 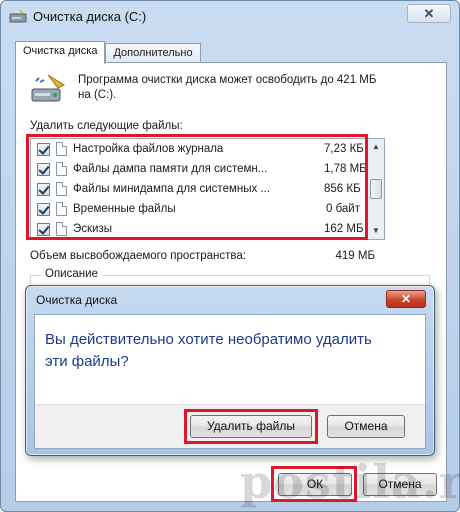 What do you see at coordinates (429, 13) in the screenshot?
I see `window-close-button: ✕` at bounding box center [429, 13].